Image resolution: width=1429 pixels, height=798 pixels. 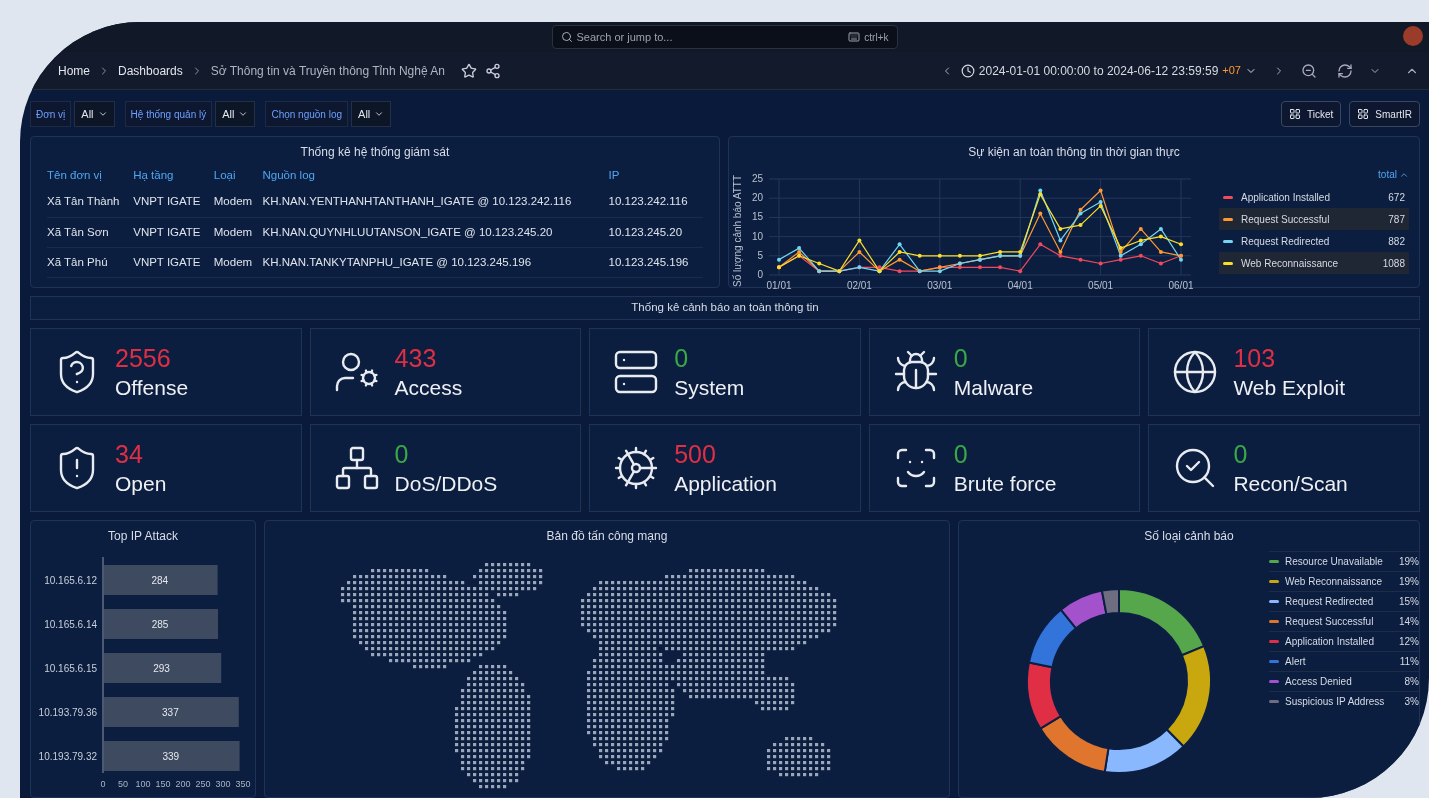 What do you see at coordinates (493, 70) in the screenshot?
I see `share-icon` at bounding box center [493, 70].